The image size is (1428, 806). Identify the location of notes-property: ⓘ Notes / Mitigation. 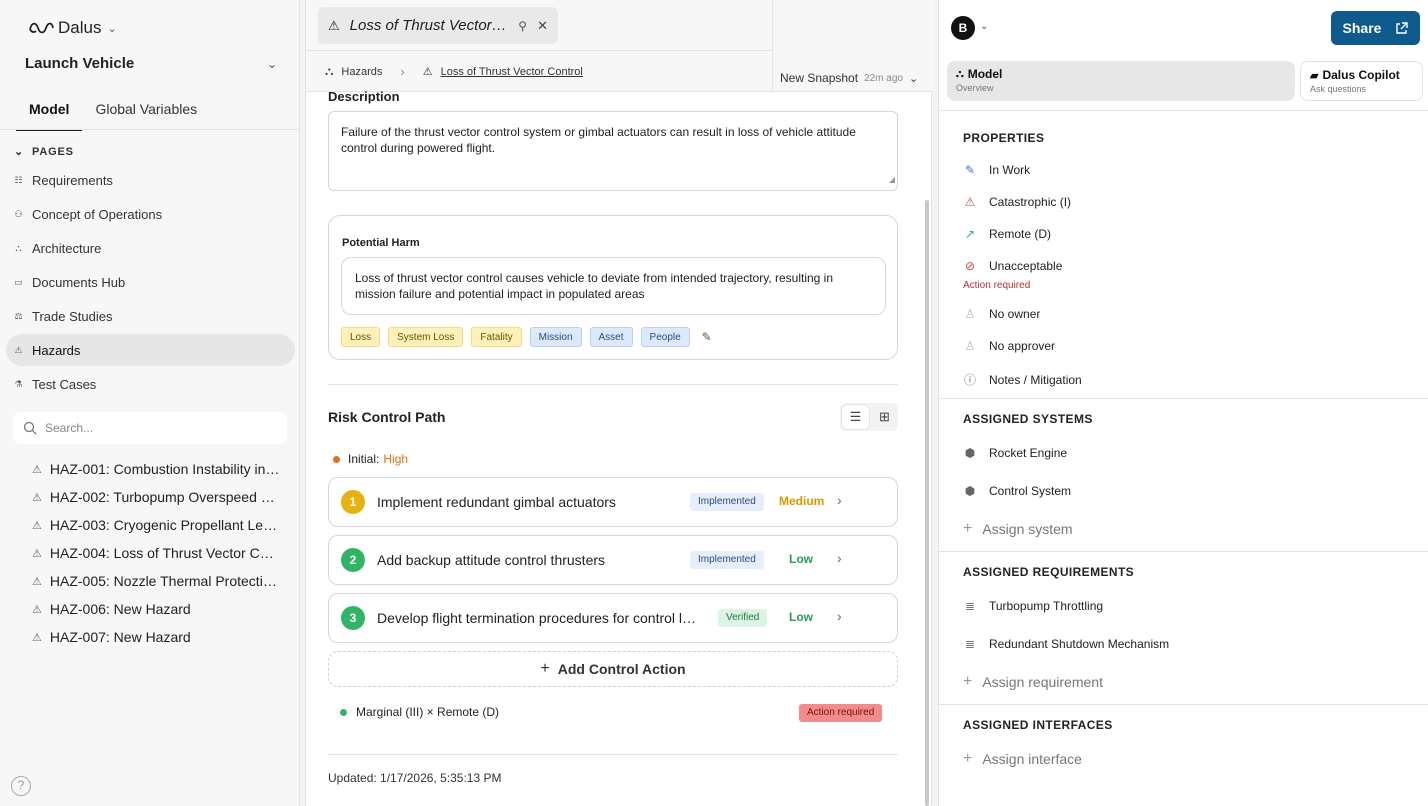
(1022, 379).